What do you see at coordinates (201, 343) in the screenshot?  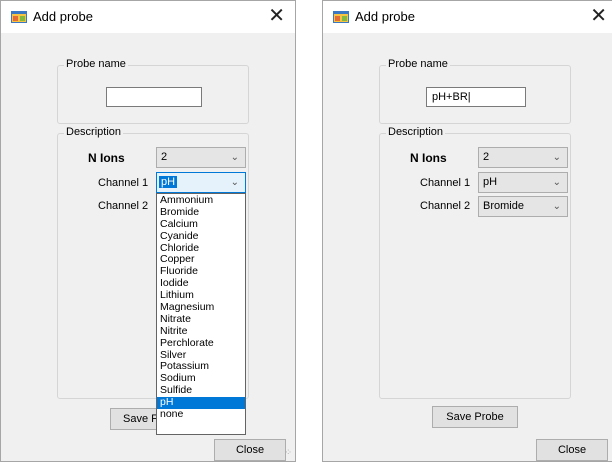 I see `list-item: Perchlorate` at bounding box center [201, 343].